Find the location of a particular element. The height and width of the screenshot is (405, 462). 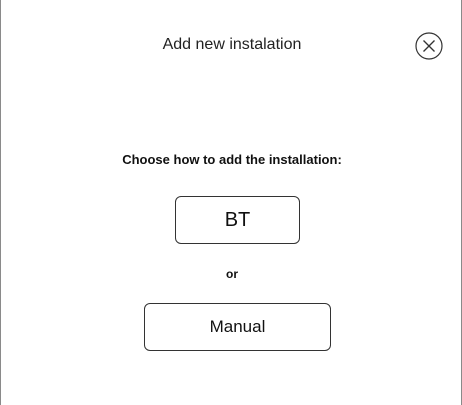

or-separator: or is located at coordinates (232, 274).